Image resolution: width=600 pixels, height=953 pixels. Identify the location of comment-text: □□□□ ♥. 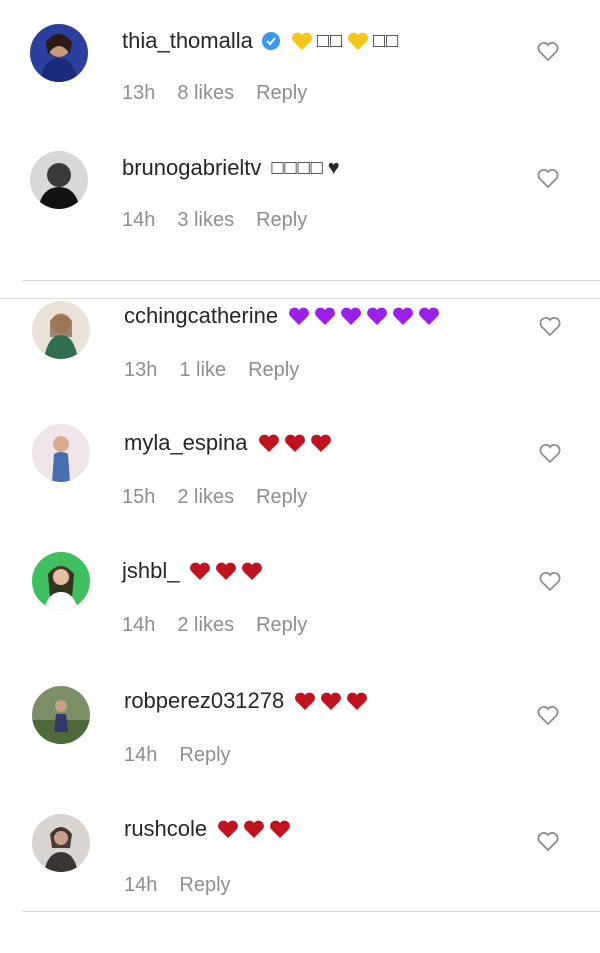
(305, 168).